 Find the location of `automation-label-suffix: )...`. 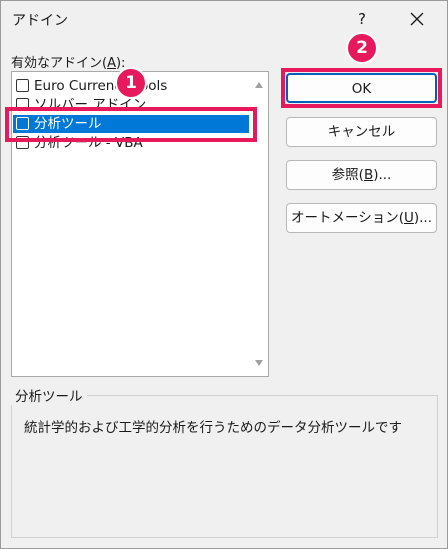

automation-label-suffix: )... is located at coordinates (423, 218).